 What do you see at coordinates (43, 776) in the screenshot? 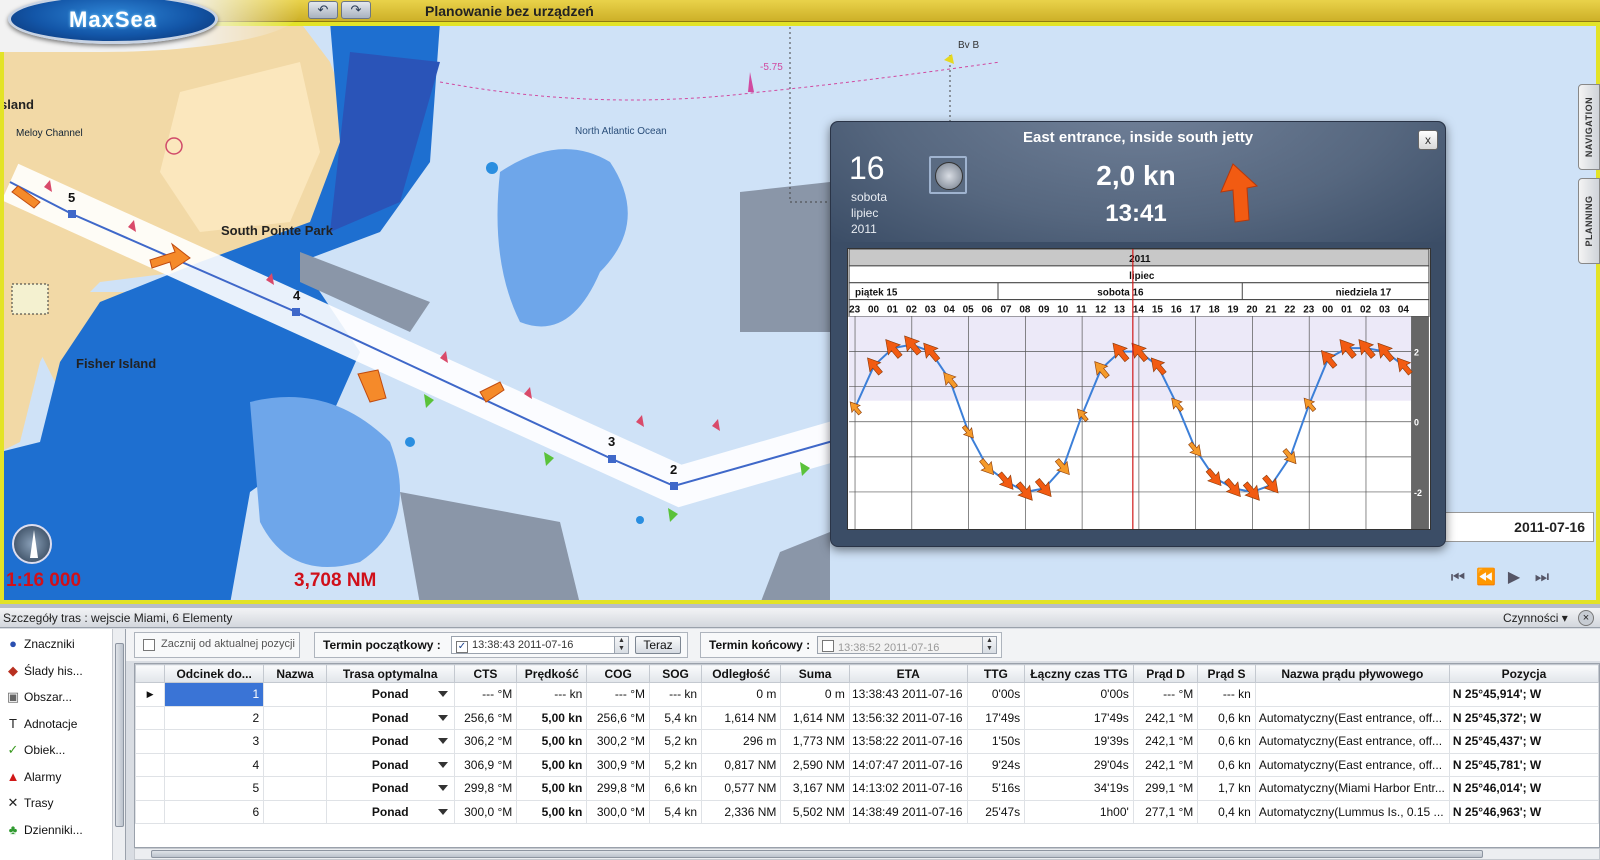
I see `sidebar-item-label: Alarmy` at bounding box center [43, 776].